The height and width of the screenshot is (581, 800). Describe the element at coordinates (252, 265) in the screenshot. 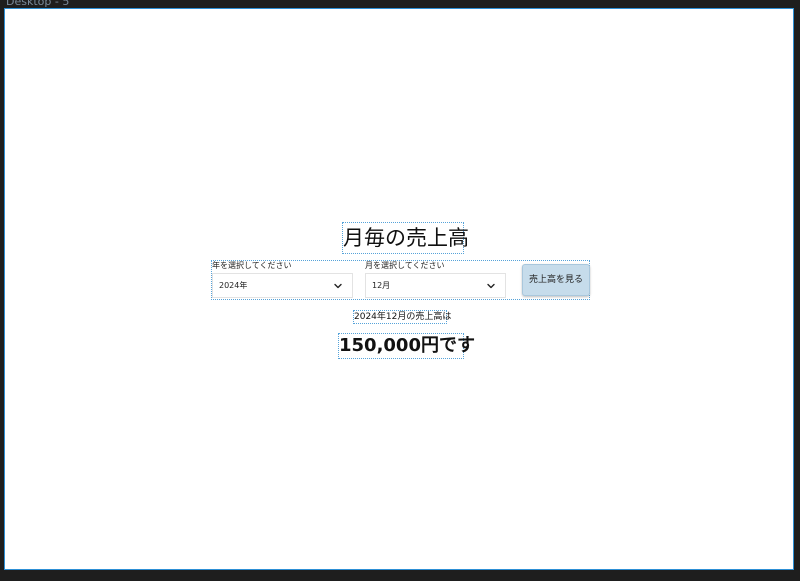

I see `year-select-label: 年を選択してください` at that location.